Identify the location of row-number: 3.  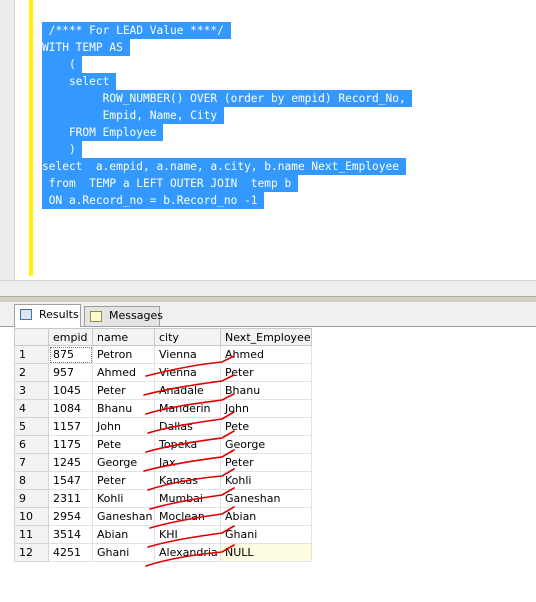
(31, 390).